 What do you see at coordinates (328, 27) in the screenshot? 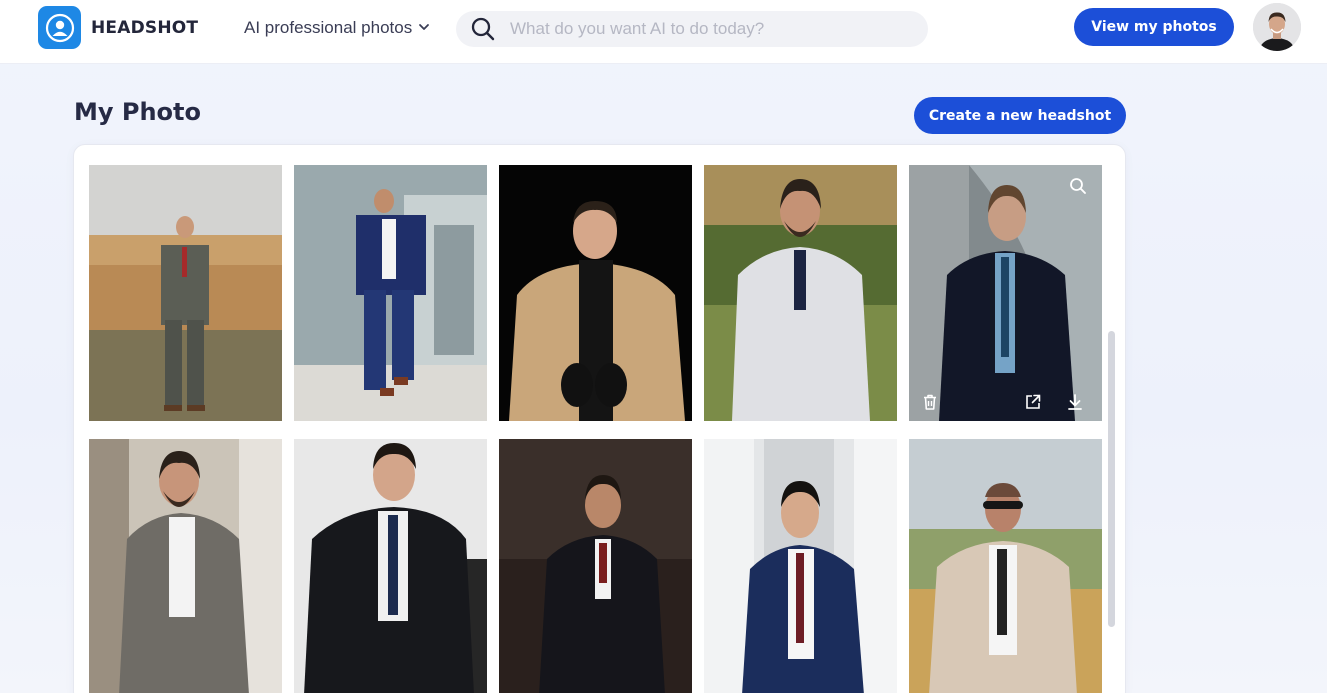
I see `menu-label: AI professional photos` at bounding box center [328, 27].